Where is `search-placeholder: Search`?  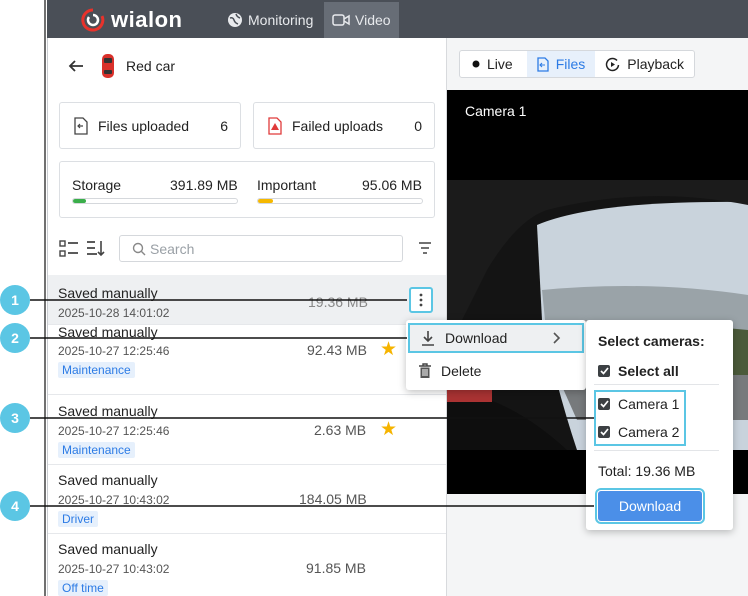
search-placeholder: Search is located at coordinates (172, 248).